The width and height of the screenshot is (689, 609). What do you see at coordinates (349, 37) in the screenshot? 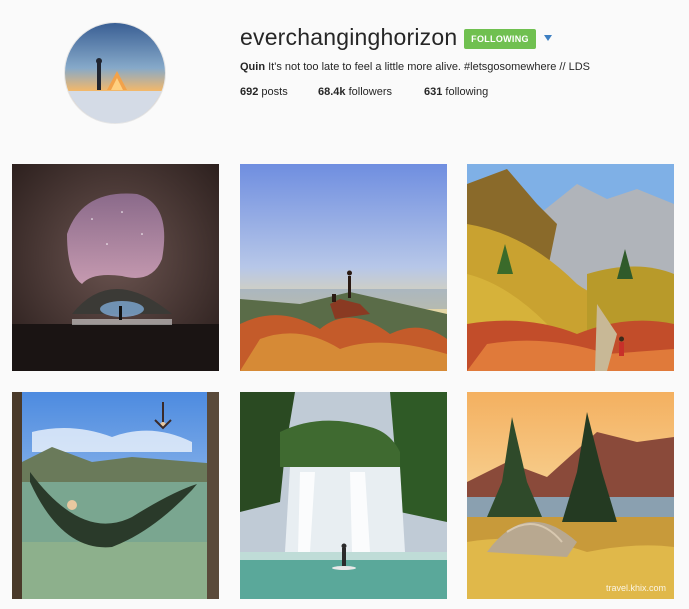
I see `profile-username: everchanginghorizon` at bounding box center [349, 37].